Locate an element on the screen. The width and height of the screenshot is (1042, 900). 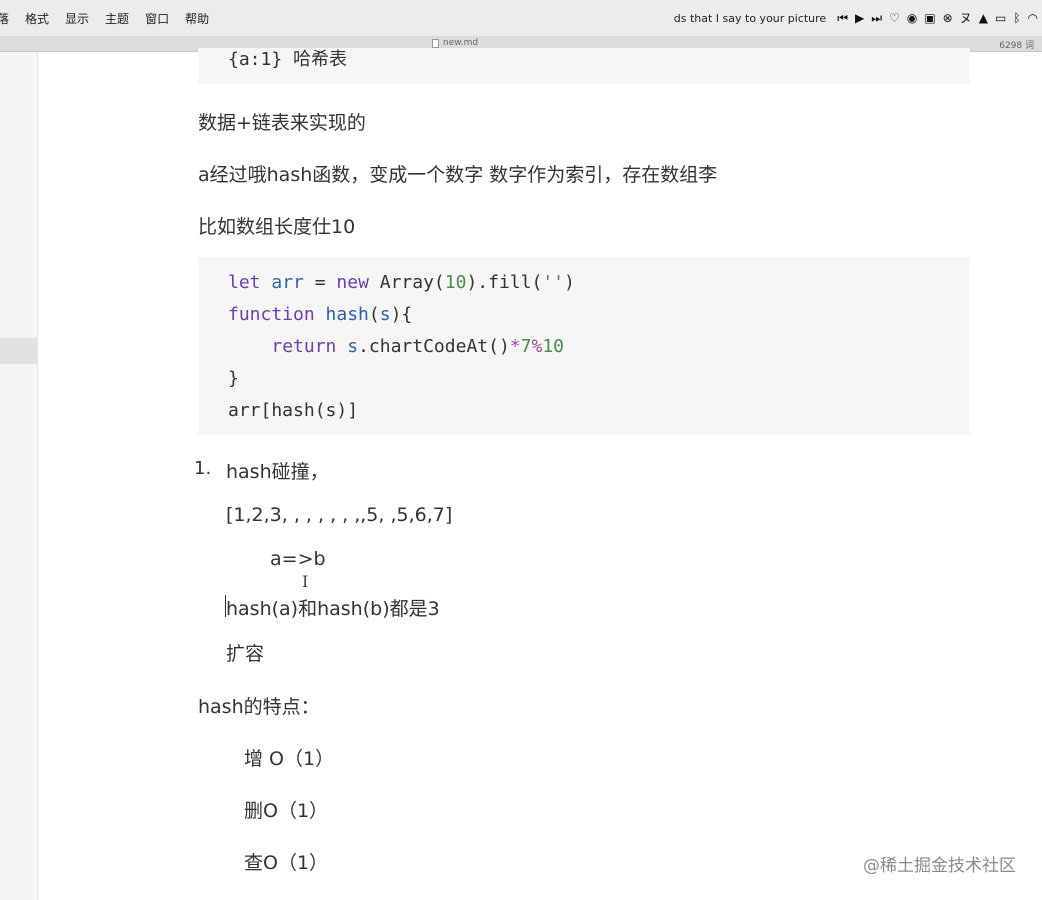
paragraph: [1,2,3, , , , , , ,,5, ,5,6,7] is located at coordinates (339, 515).